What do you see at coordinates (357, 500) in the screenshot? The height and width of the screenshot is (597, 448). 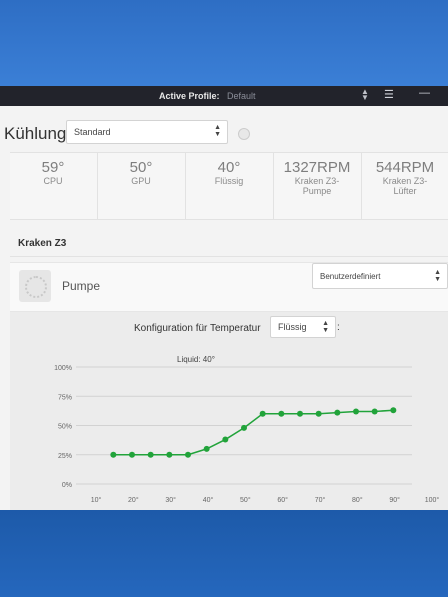 I see `x-tick-label: 80°` at bounding box center [357, 500].